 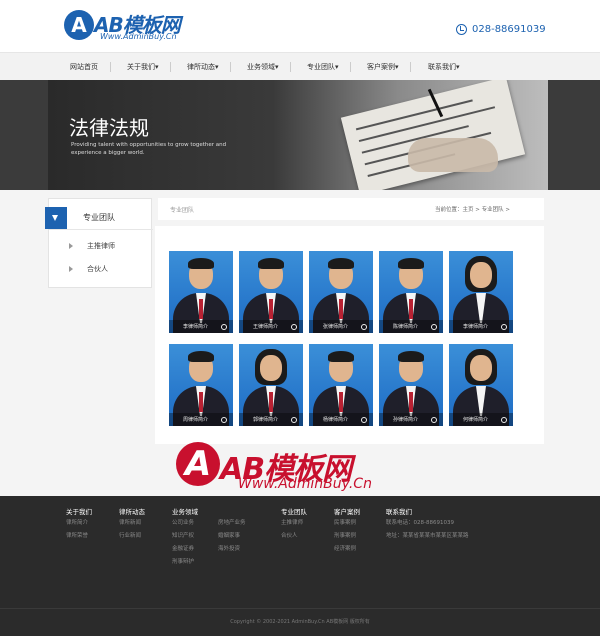 I want to click on phone-icon, so click(x=461, y=29).